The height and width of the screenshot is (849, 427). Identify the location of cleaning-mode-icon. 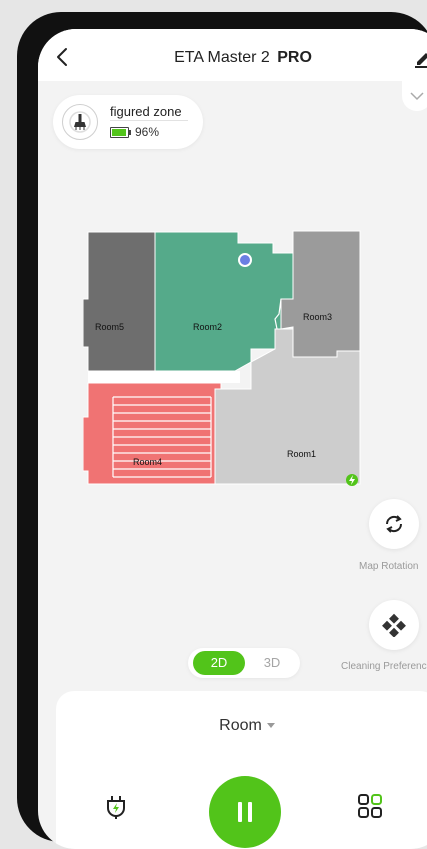
(80, 122).